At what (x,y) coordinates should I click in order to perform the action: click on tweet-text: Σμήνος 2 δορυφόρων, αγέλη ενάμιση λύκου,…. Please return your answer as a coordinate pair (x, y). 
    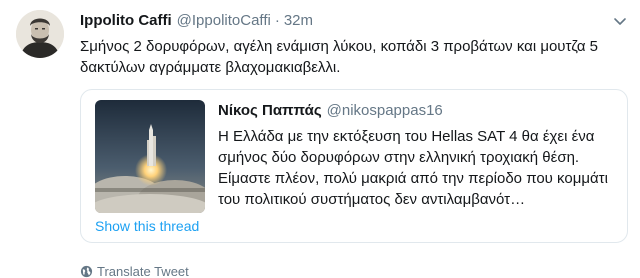
    Looking at the image, I should click on (339, 57).